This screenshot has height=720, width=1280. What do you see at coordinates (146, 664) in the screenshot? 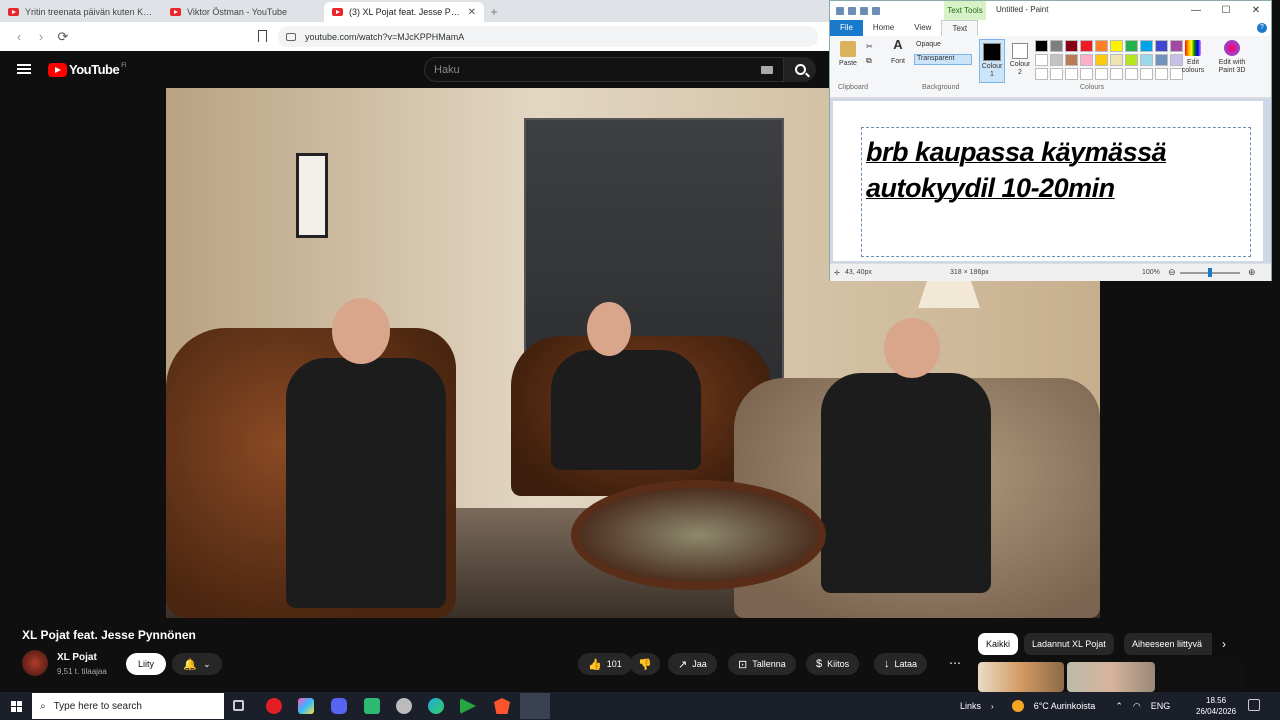
I see `join-button: Liity` at bounding box center [146, 664].